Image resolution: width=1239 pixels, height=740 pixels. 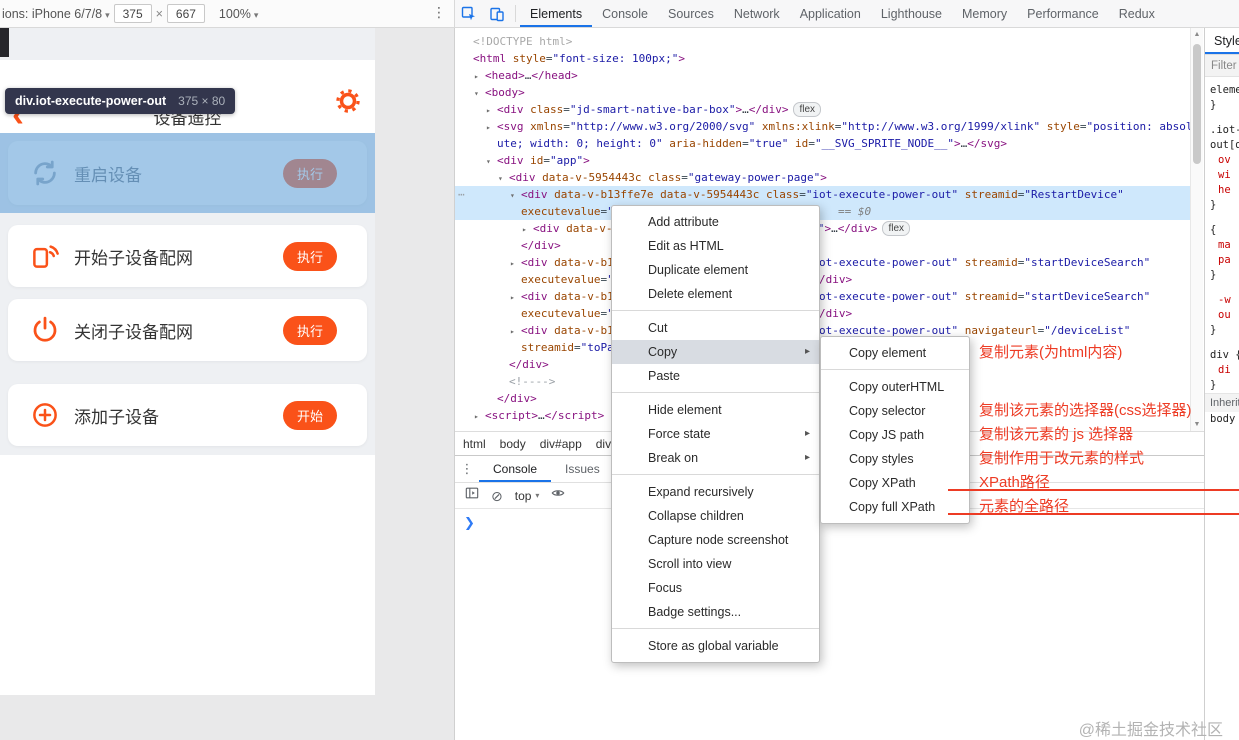 What do you see at coordinates (822, 75) in the screenshot?
I see `code-line: ▸ <head>…</head>` at bounding box center [822, 75].